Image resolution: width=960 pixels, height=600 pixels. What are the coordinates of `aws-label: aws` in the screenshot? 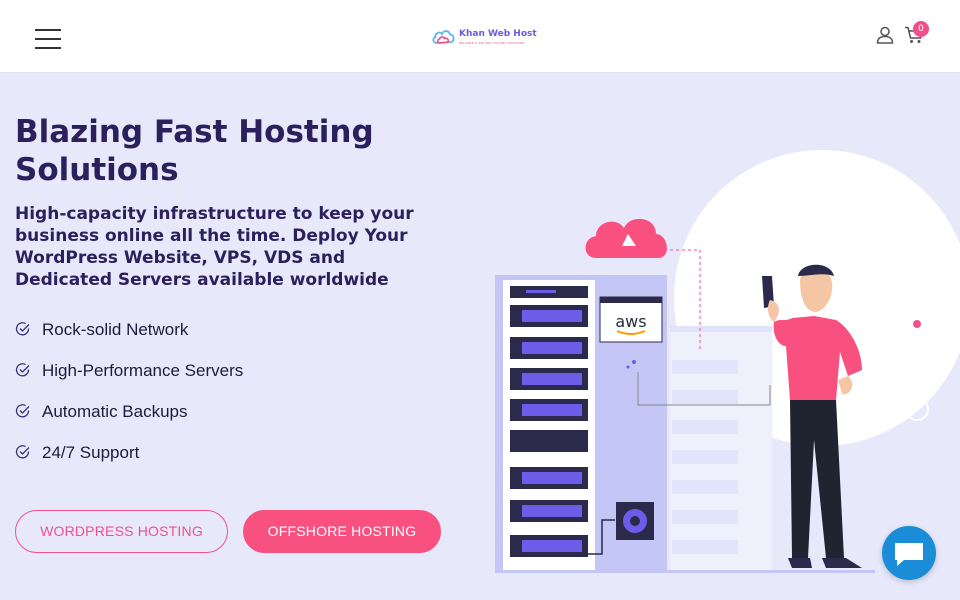 It's located at (630, 321).